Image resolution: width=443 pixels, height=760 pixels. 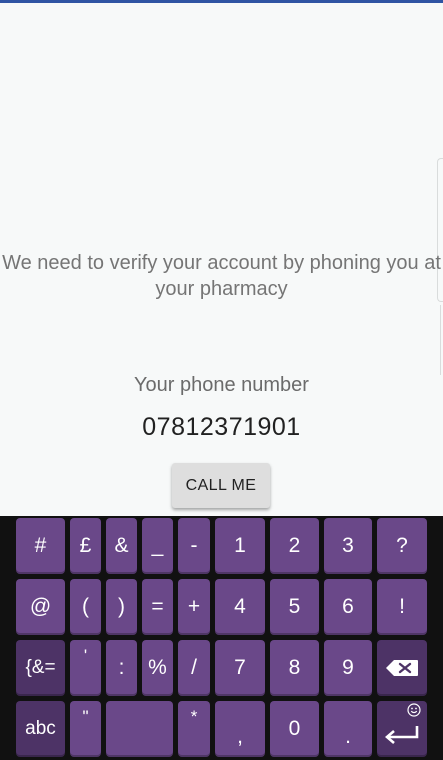 What do you see at coordinates (221, 1) in the screenshot?
I see `top-accent-bar` at bounding box center [221, 1].